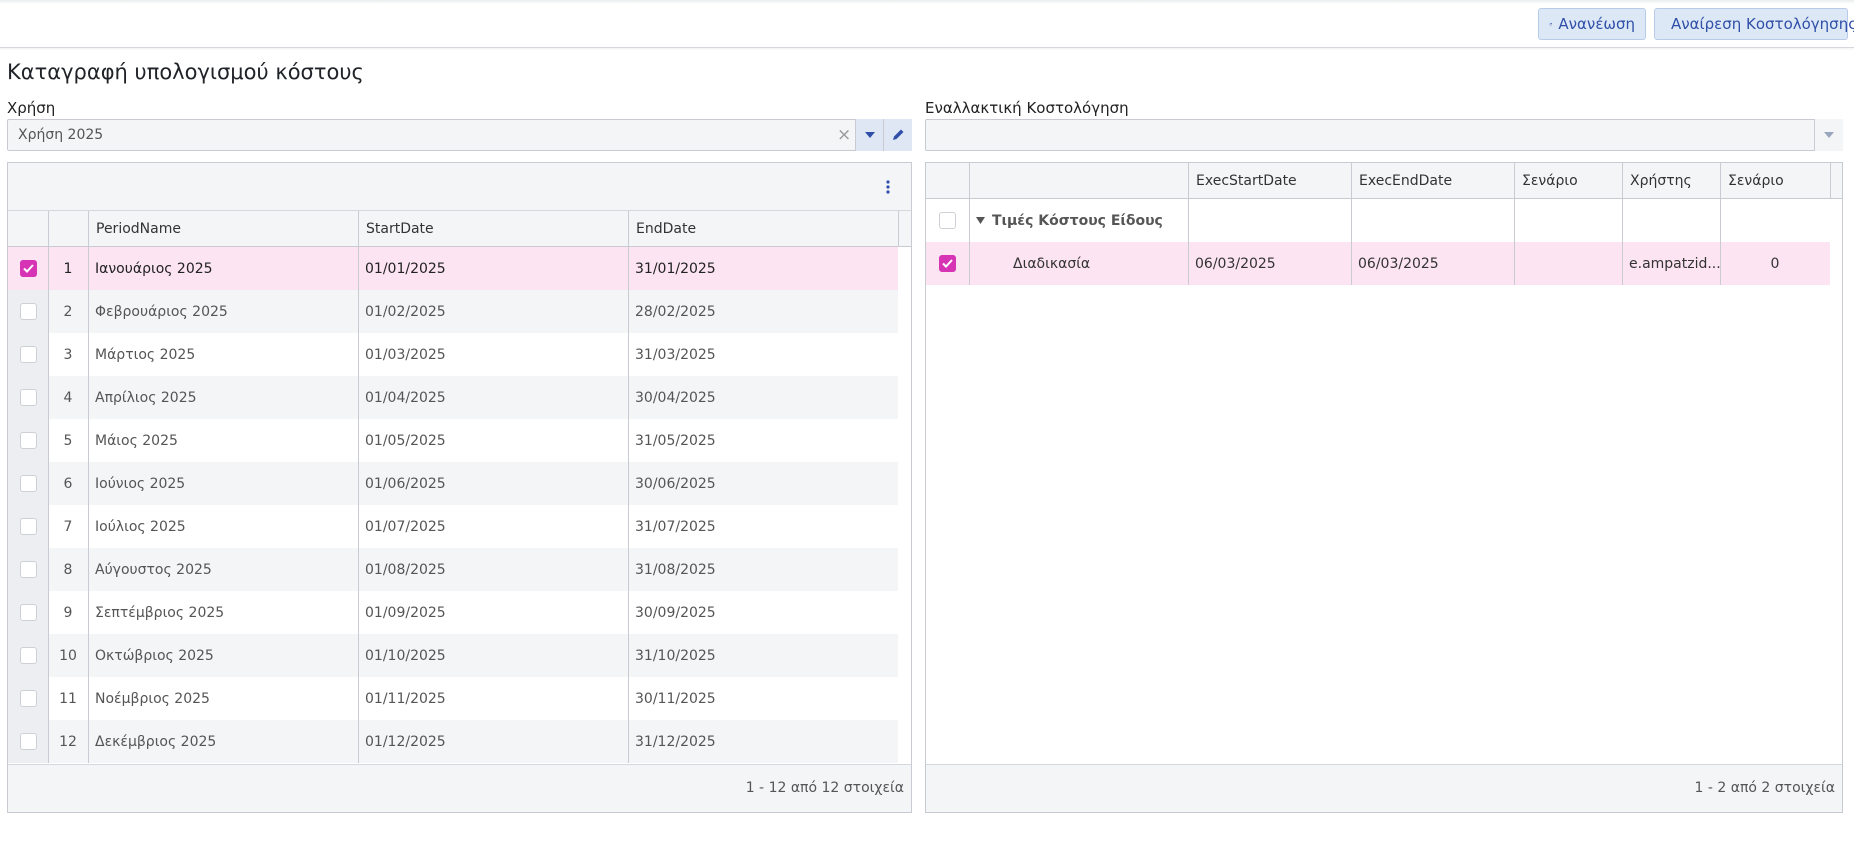 This screenshot has width=1854, height=846. I want to click on remove-costing-button: Αναίρεση Κοστολόγησης, so click(1754, 24).